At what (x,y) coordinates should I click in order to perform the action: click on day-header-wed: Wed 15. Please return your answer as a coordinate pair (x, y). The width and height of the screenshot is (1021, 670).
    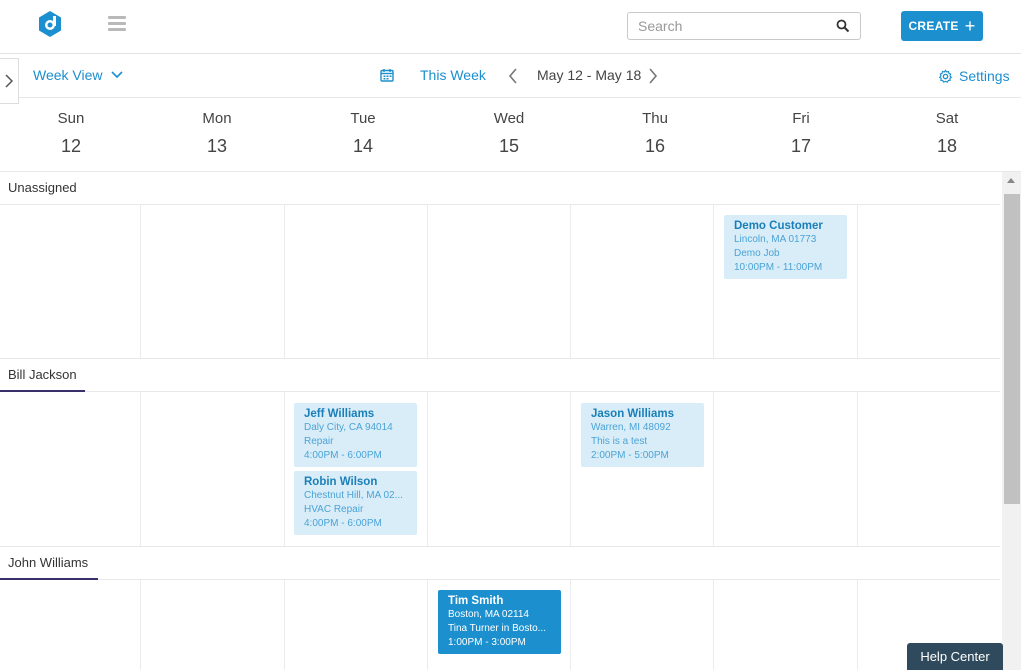
    Looking at the image, I should click on (509, 127).